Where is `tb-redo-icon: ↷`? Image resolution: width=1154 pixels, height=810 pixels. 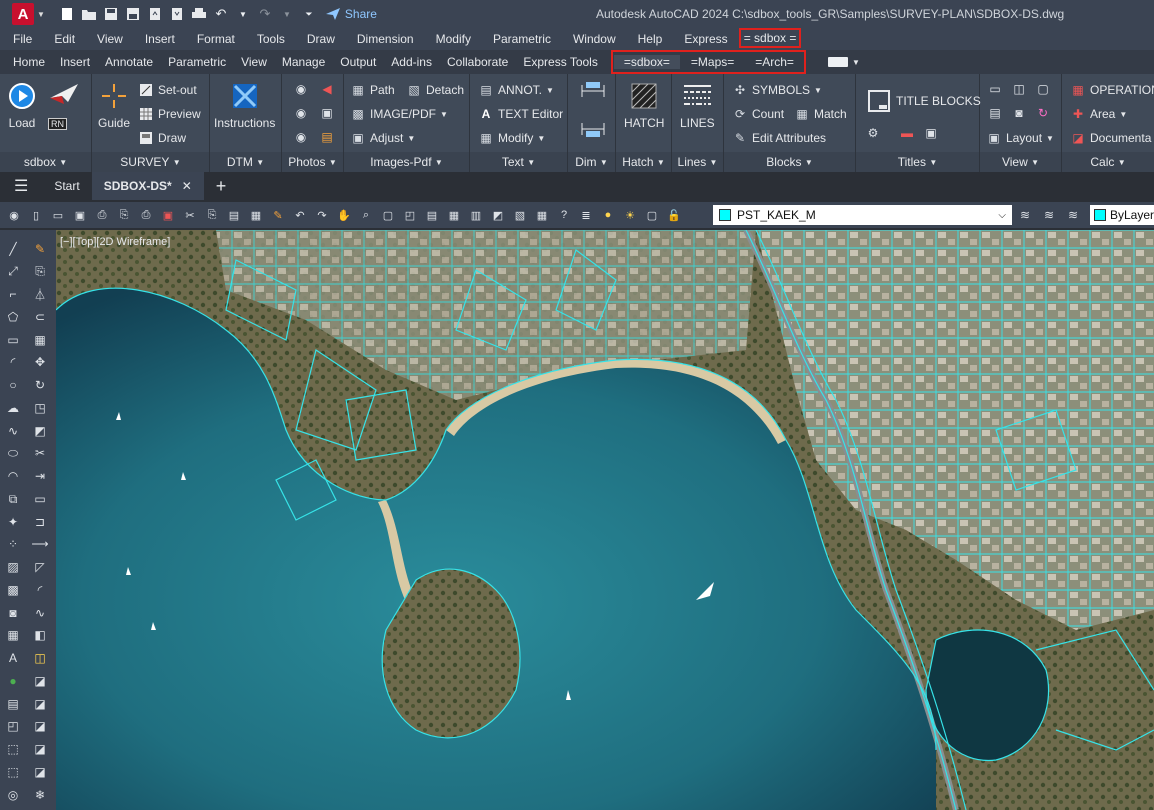 tb-redo-icon: ↷ is located at coordinates (322, 215).